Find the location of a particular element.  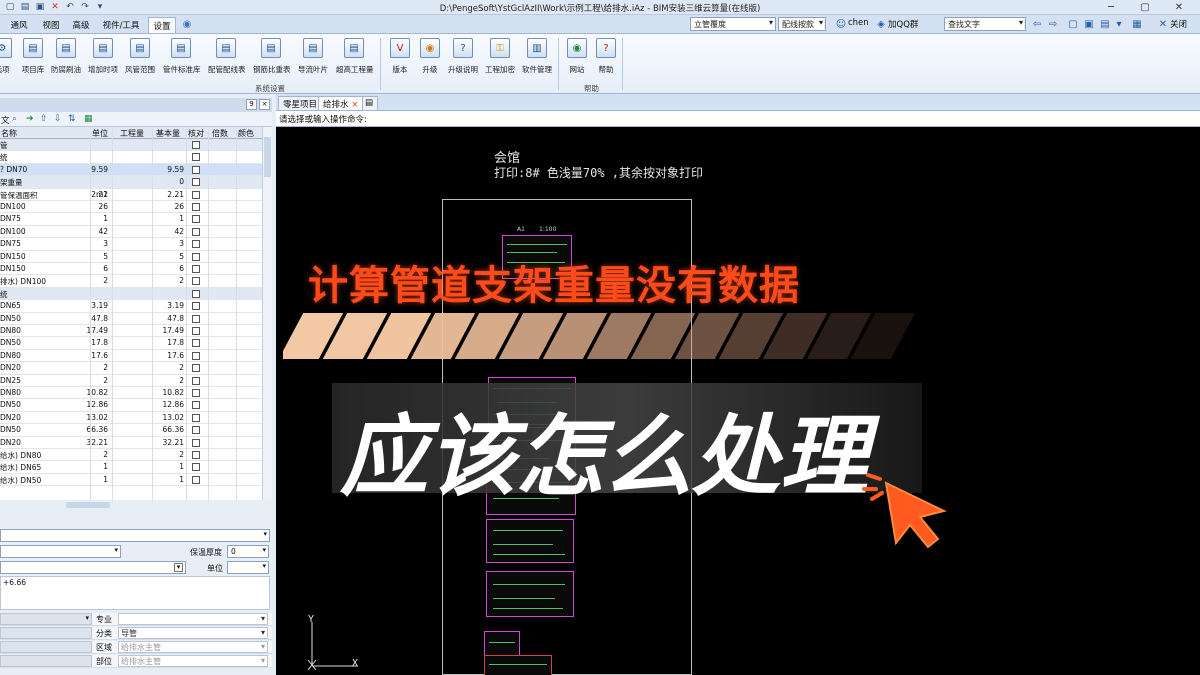

new-tab-icon: ▤ is located at coordinates (370, 103).